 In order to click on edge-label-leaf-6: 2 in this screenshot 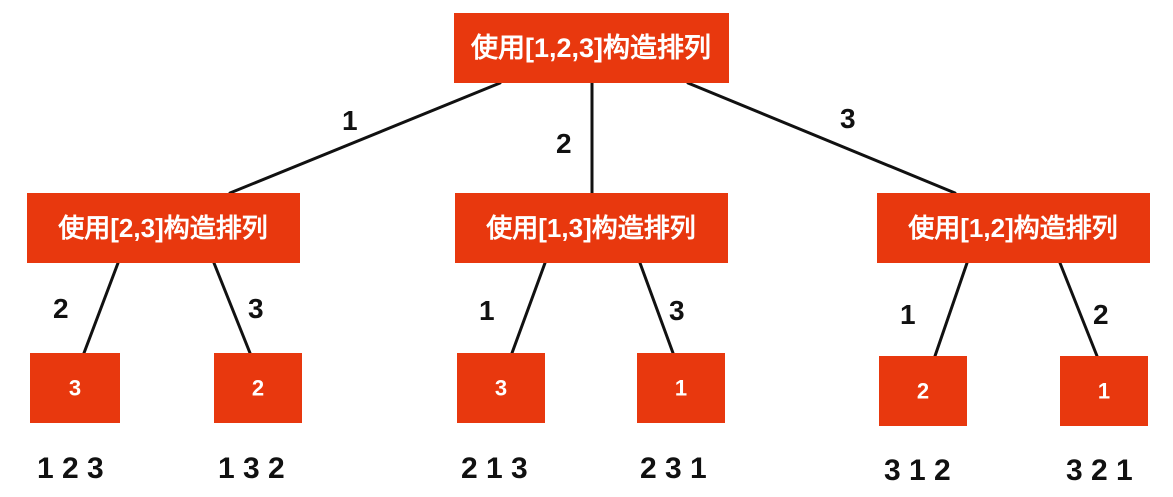, I will do `click(1101, 314)`.